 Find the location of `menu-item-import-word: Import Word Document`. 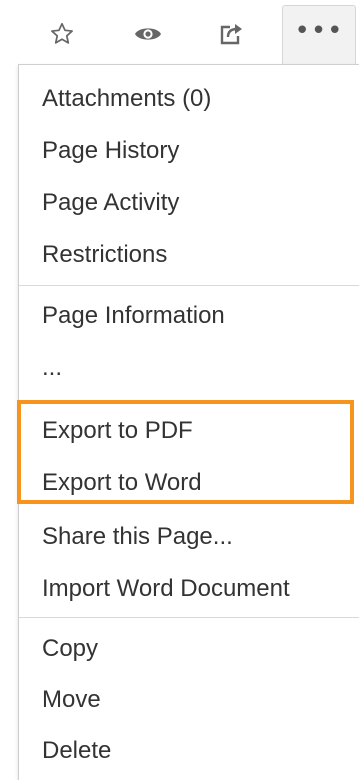

menu-item-import-word: Import Word Document is located at coordinates (166, 589).